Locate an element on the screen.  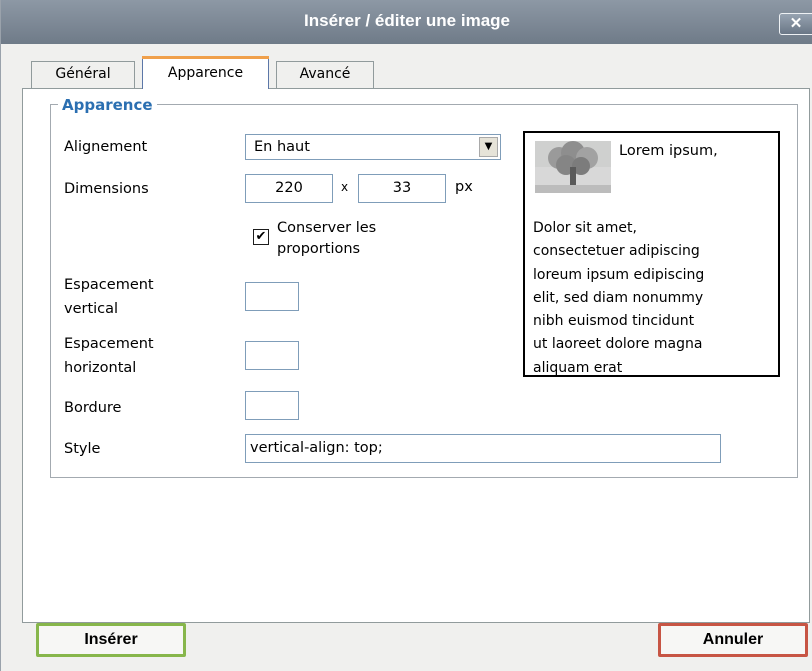
preview-line: Dolor sit amet, is located at coordinates (585, 228).